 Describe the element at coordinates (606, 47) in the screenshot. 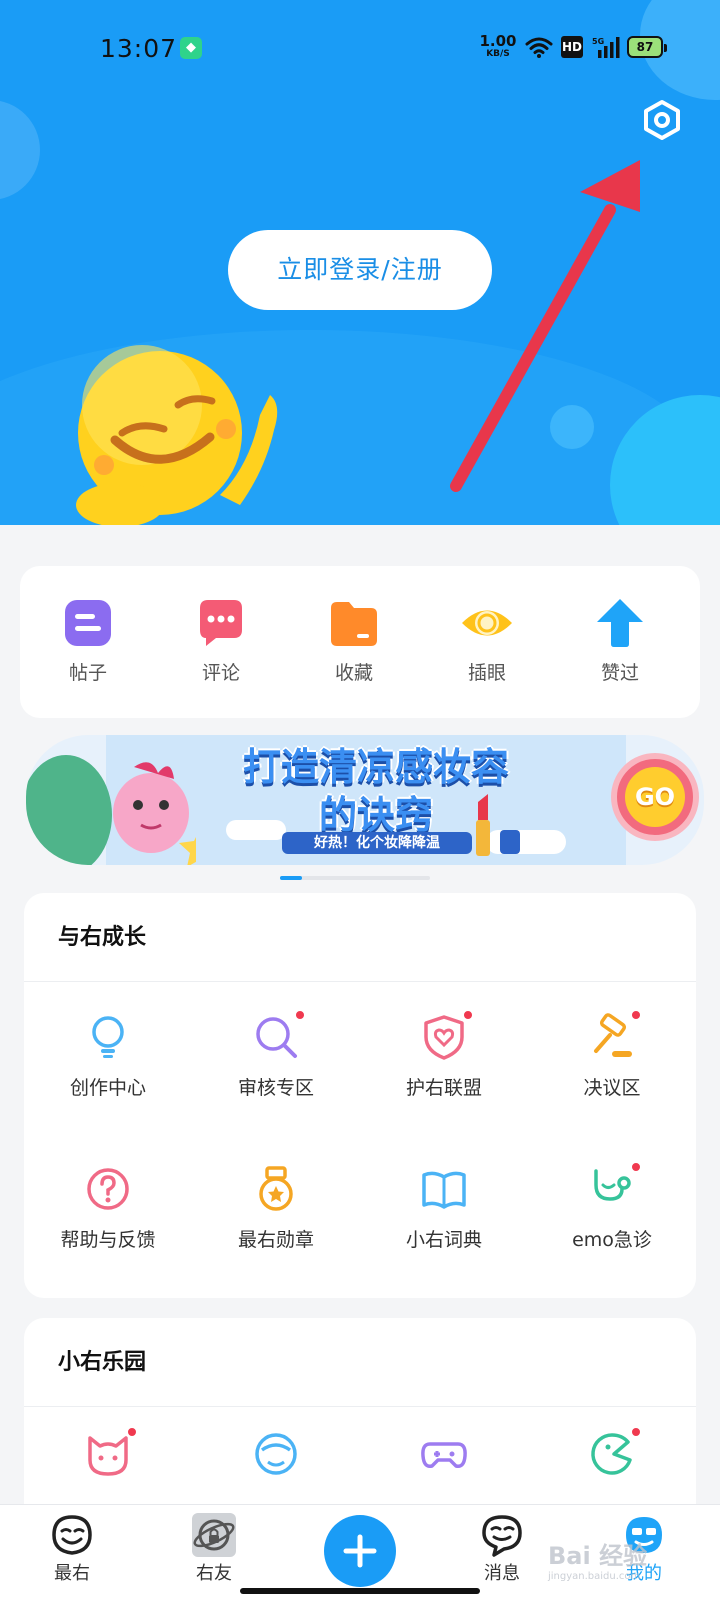

I see `signal-icon: 5G` at that location.